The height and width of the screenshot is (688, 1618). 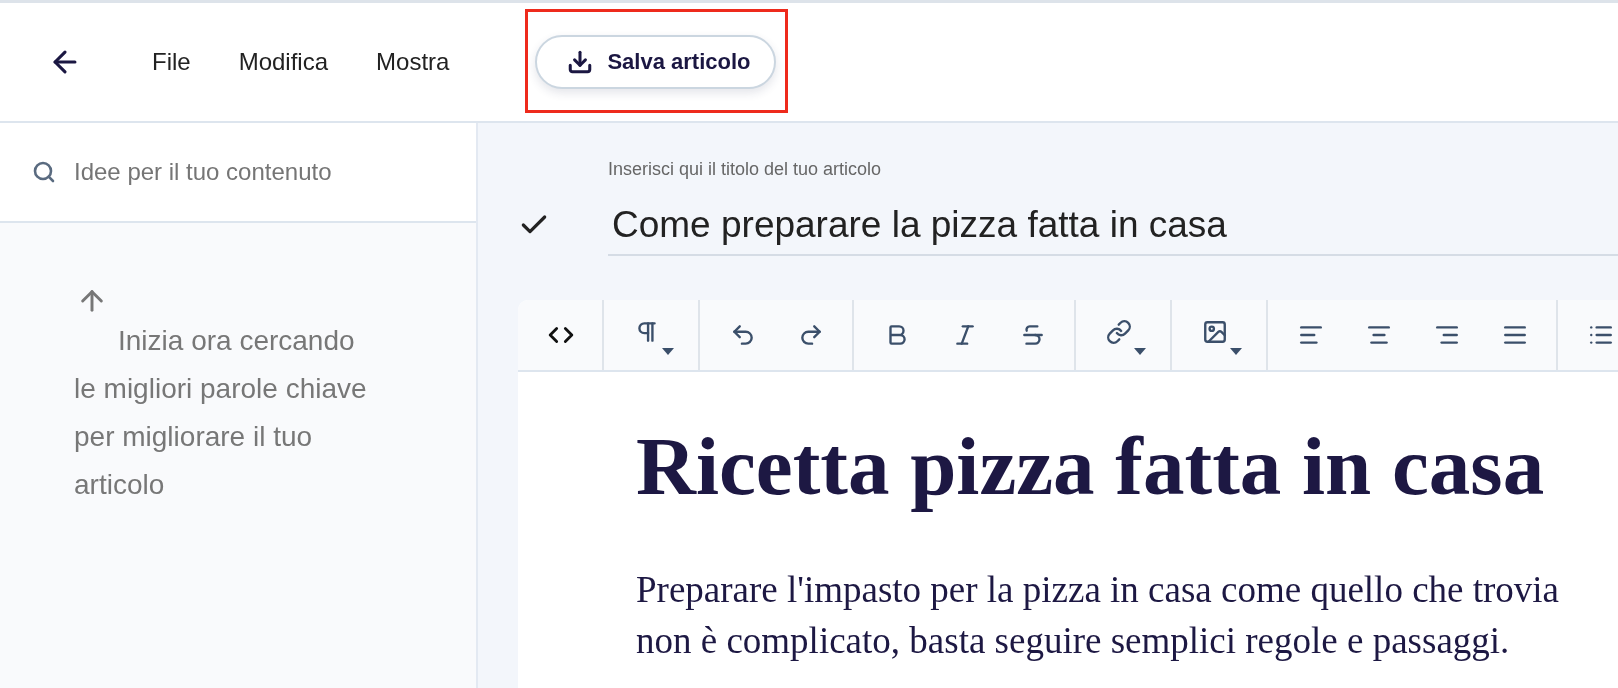 What do you see at coordinates (1073, 641) in the screenshot?
I see `paragraph-line: non è complicato, basta seguire semplici regole e passaggi.` at bounding box center [1073, 641].